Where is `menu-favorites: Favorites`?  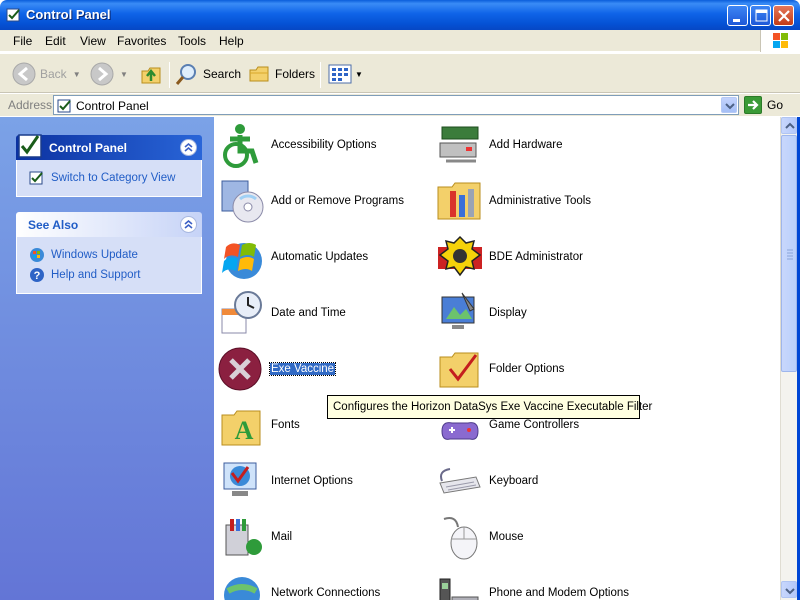
menu-favorites: Favorites is located at coordinates (141, 41).